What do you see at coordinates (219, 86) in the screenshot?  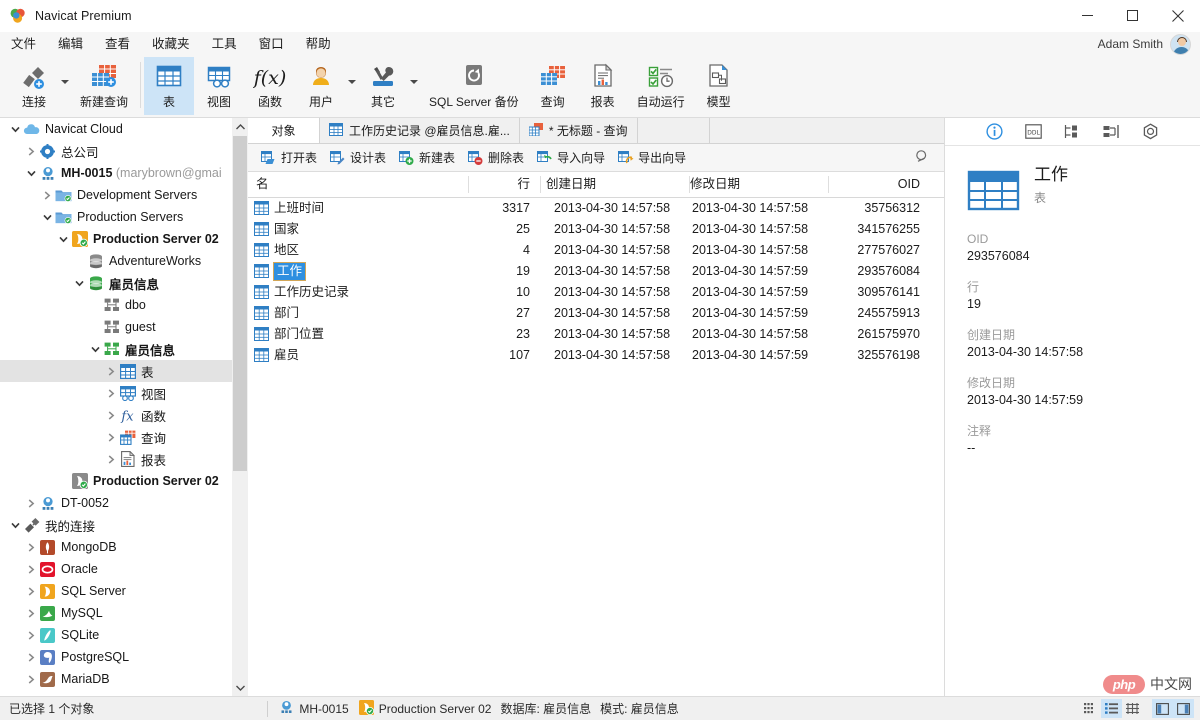 I see `ribbon-view: 视图` at bounding box center [219, 86].